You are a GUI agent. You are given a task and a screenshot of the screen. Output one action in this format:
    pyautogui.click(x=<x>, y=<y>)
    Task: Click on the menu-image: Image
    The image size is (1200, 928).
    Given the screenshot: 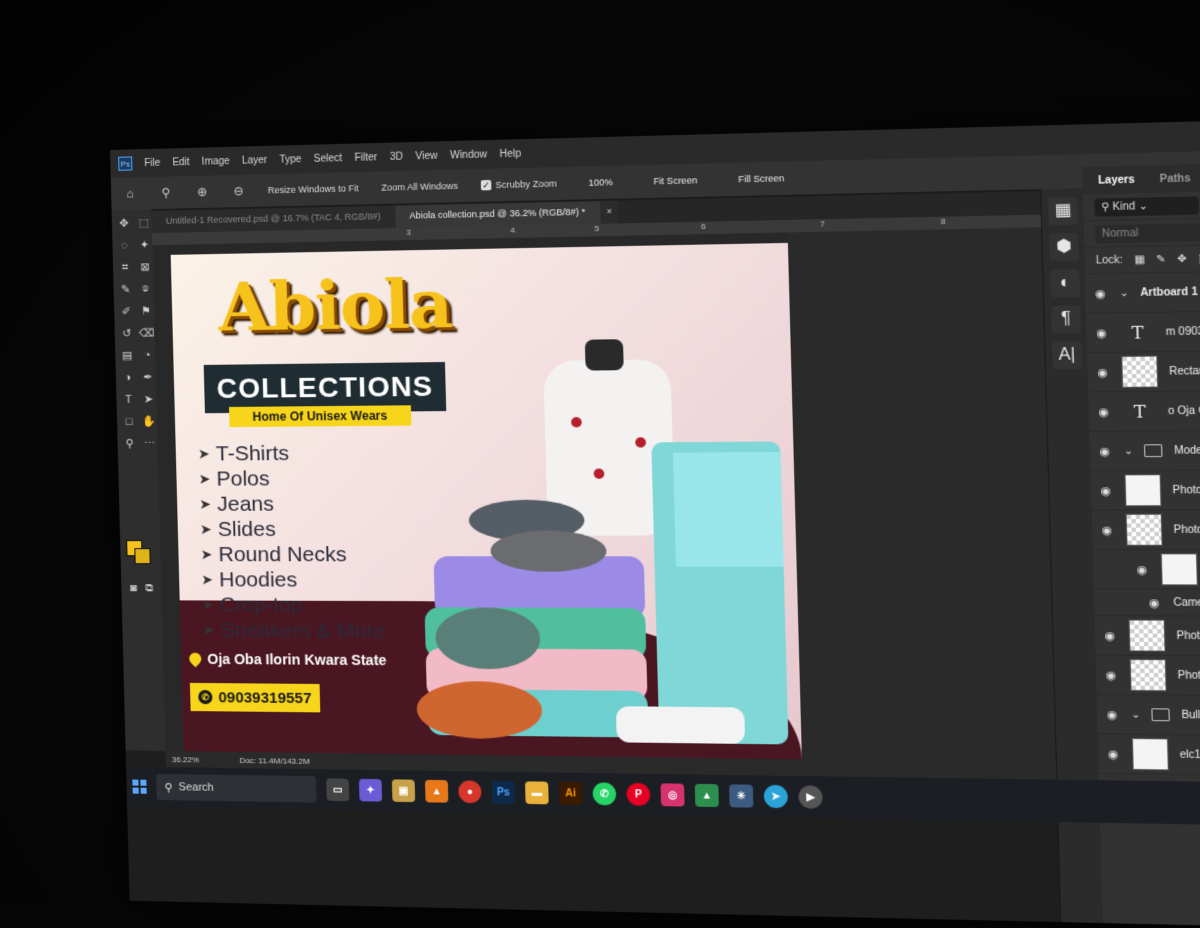 What is the action you would take?
    pyautogui.click(x=216, y=161)
    